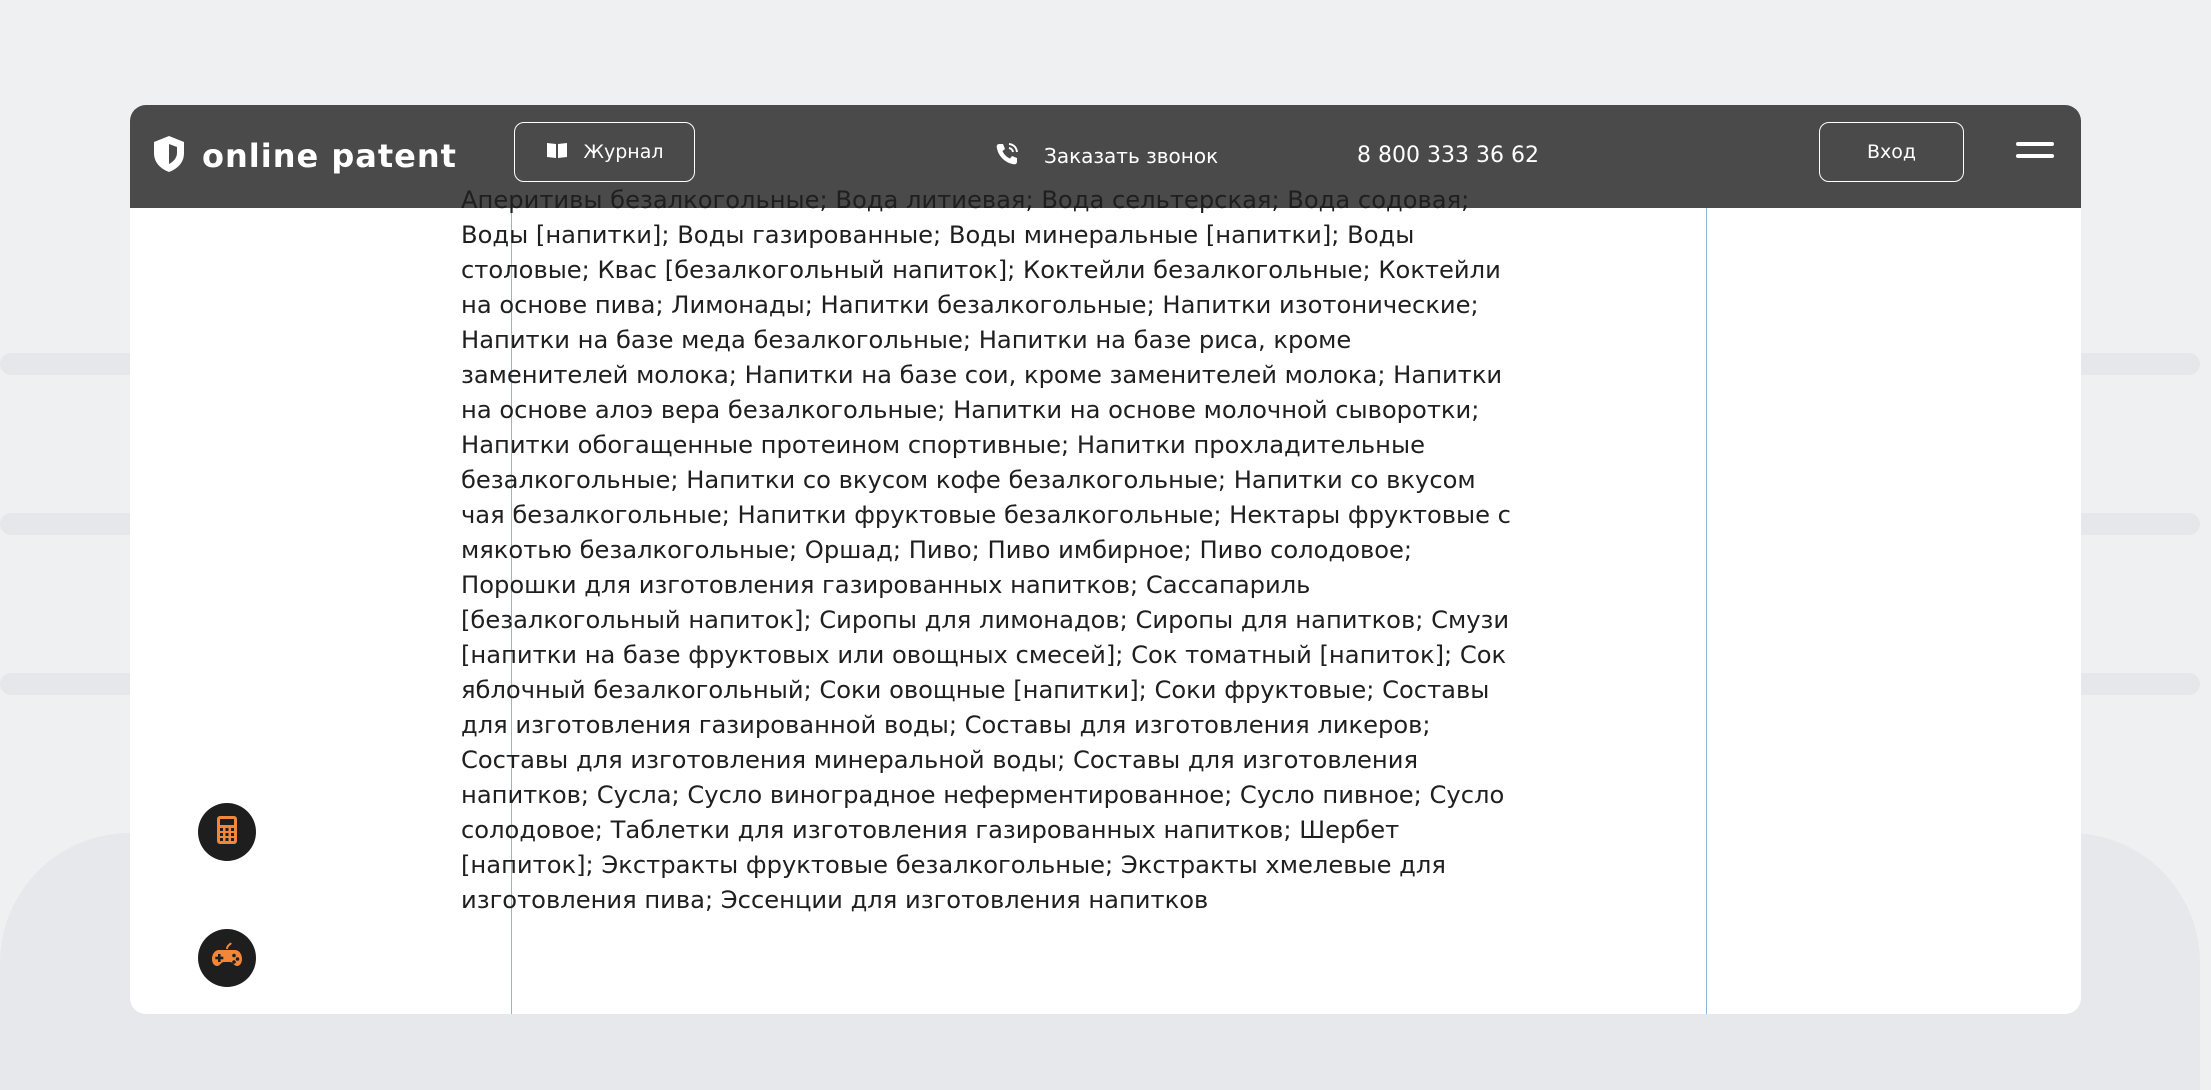  Describe the element at coordinates (1891, 152) in the screenshot. I see `login-button: Вход` at that location.